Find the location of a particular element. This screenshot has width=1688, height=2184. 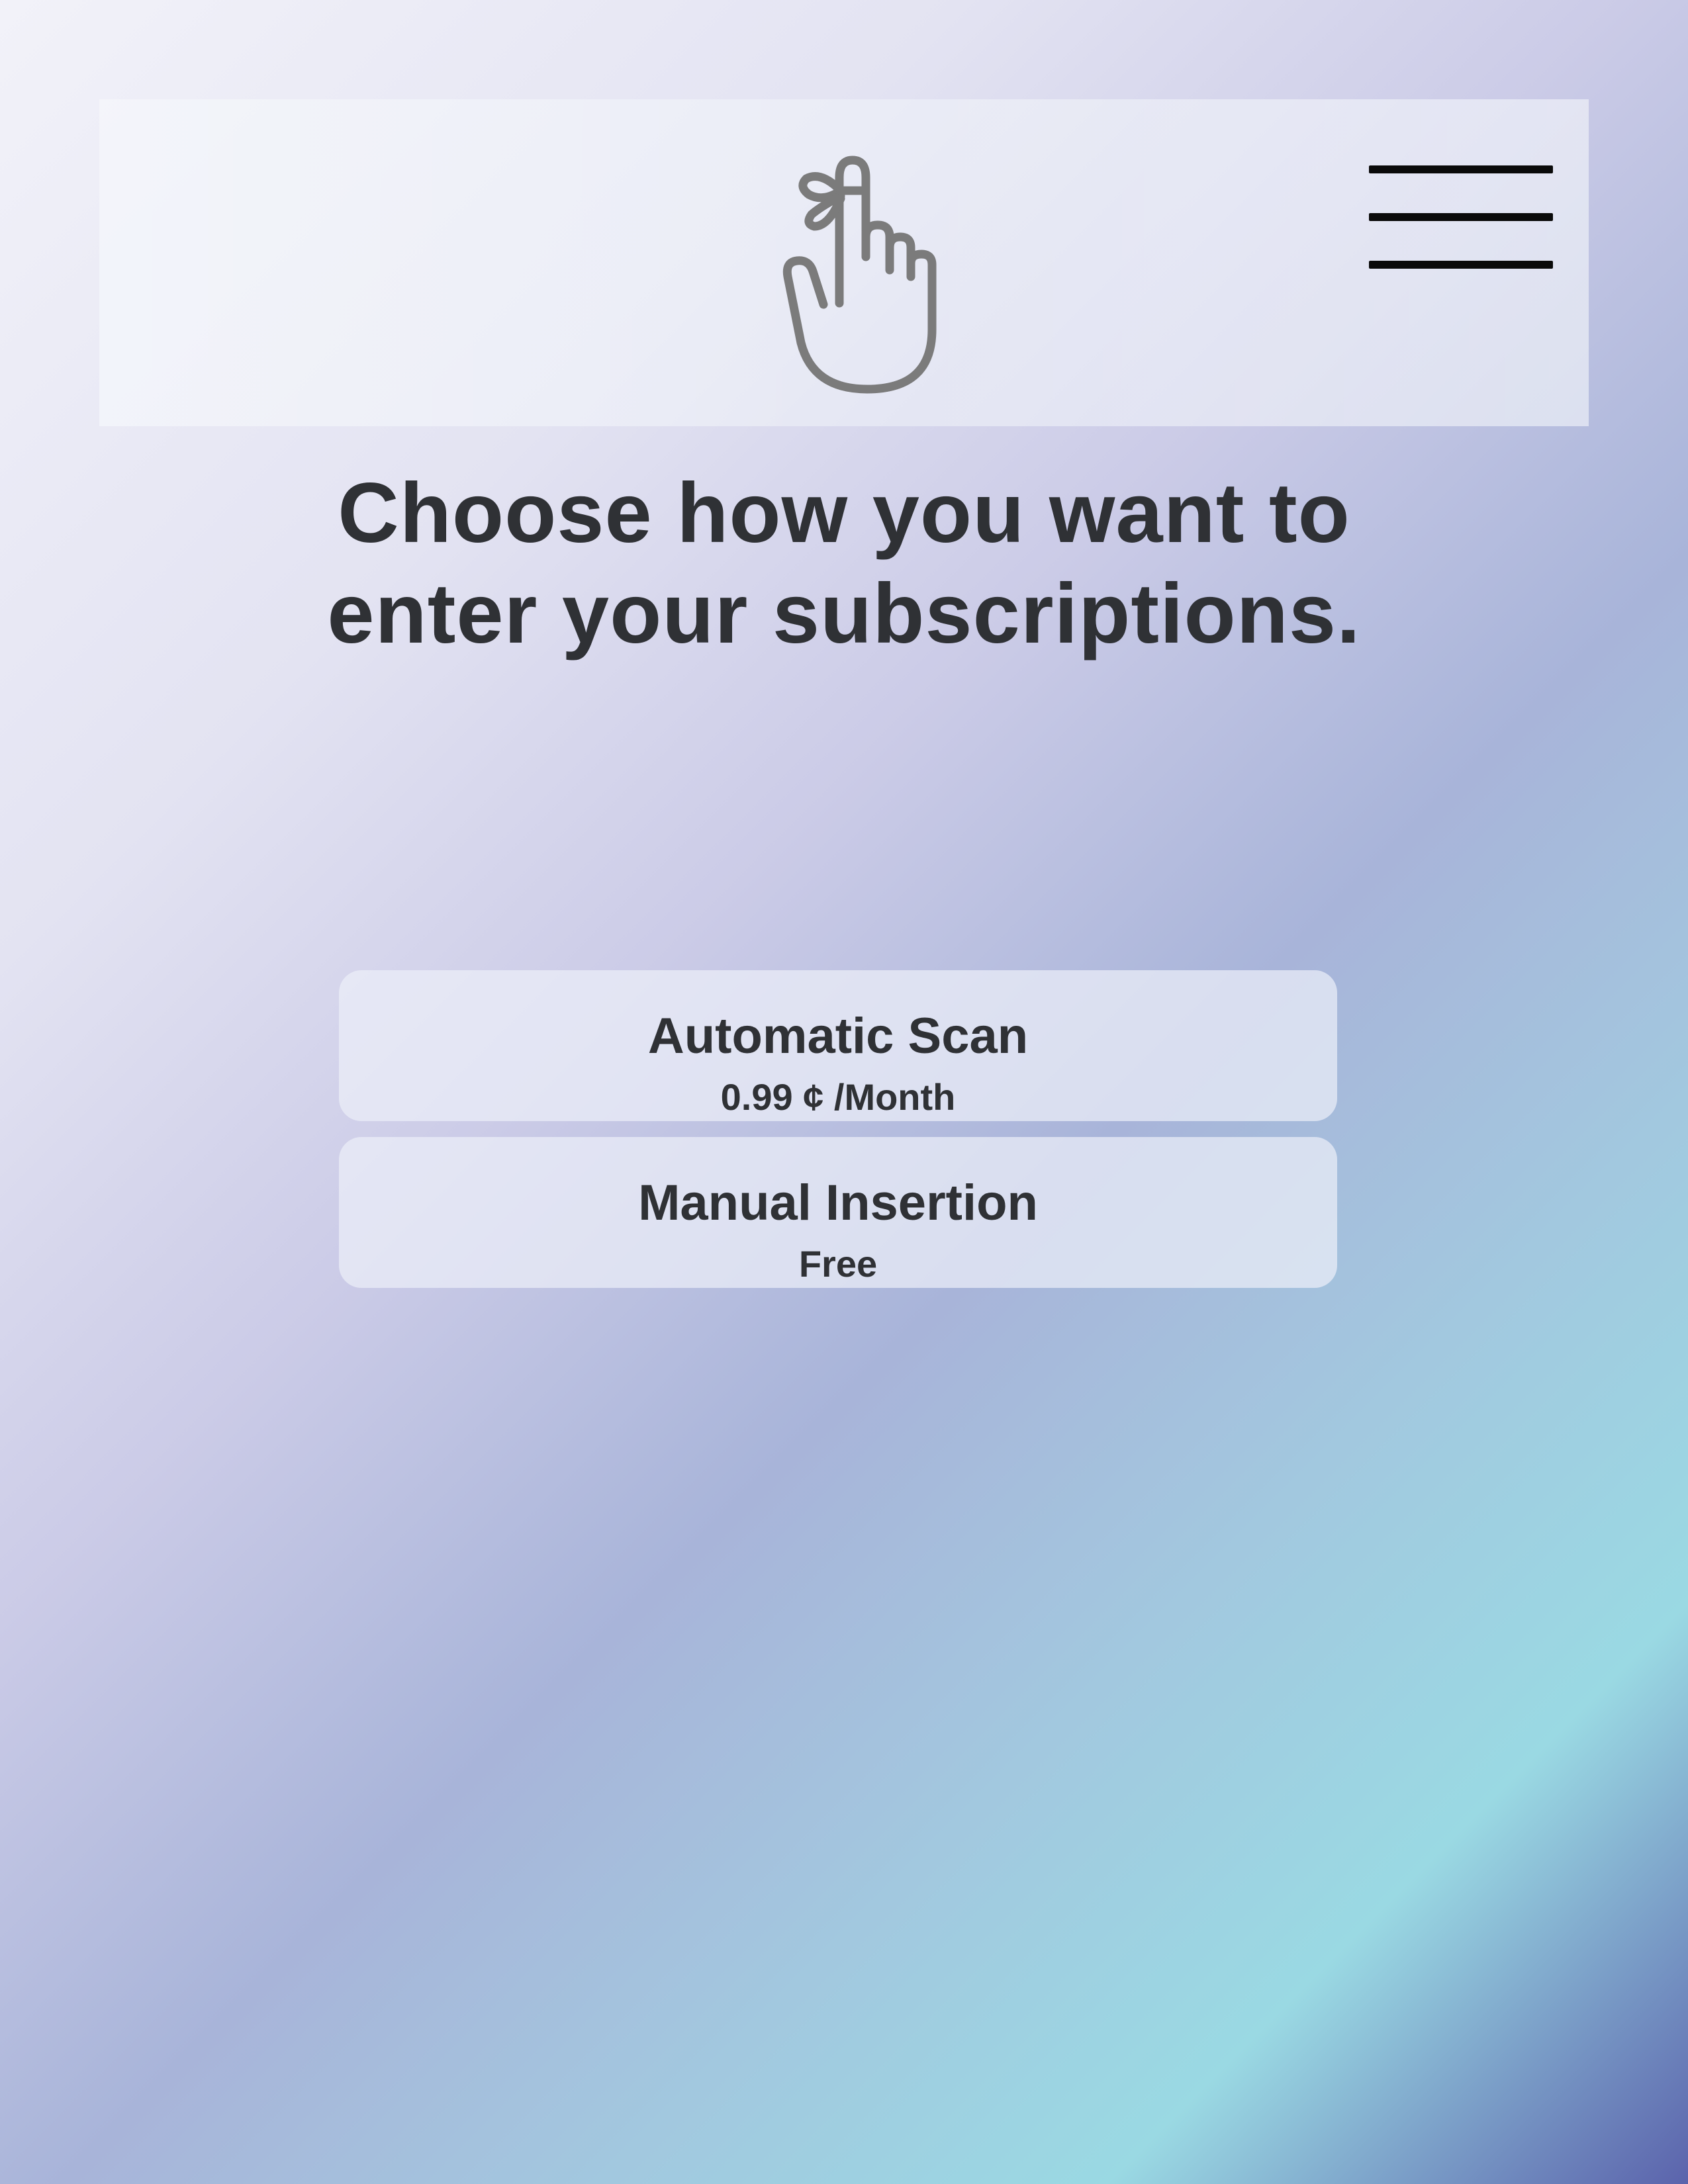

page-title-line-1: Choose how you want to is located at coordinates (844, 513).